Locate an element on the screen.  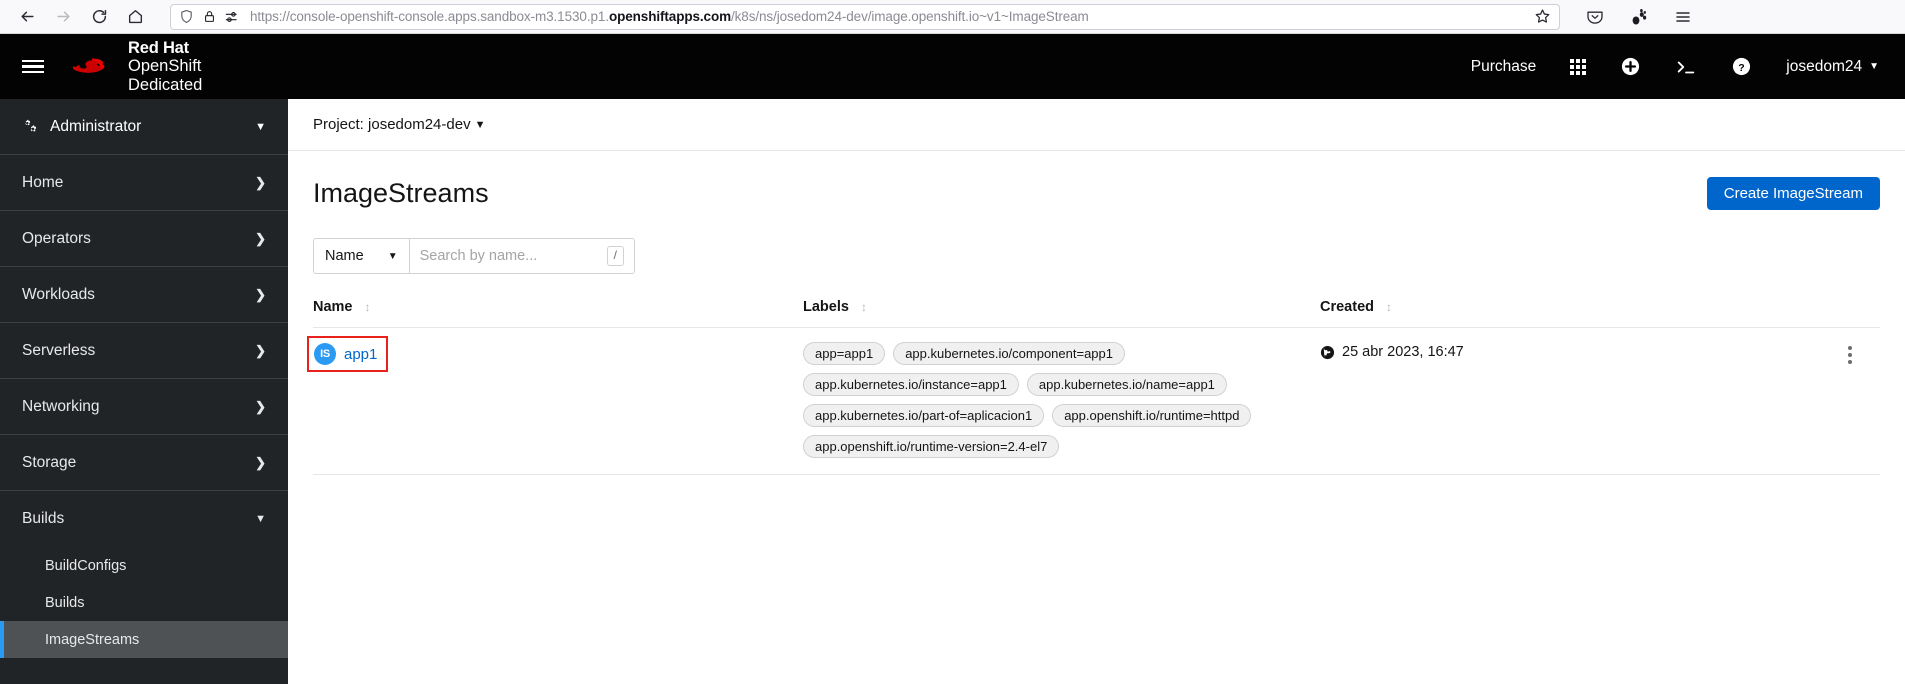
user-menu-label: josedom24 is located at coordinates (1824, 66).